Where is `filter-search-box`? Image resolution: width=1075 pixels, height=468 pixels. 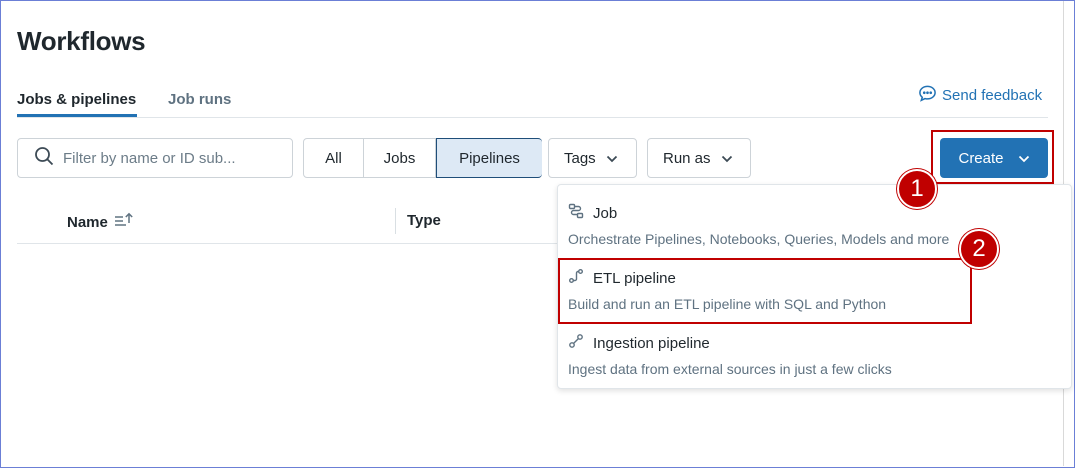 filter-search-box is located at coordinates (155, 158).